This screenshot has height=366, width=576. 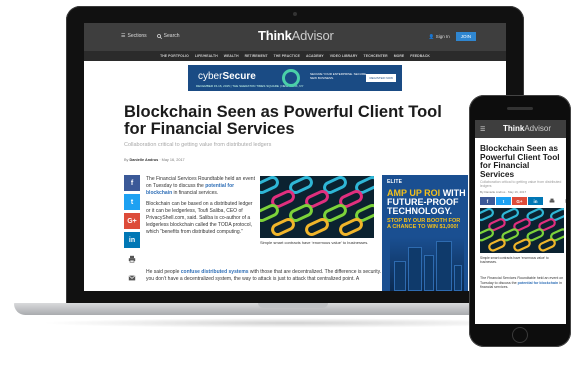 I want to click on site-logo: ThinkAdvisor, so click(x=296, y=35).